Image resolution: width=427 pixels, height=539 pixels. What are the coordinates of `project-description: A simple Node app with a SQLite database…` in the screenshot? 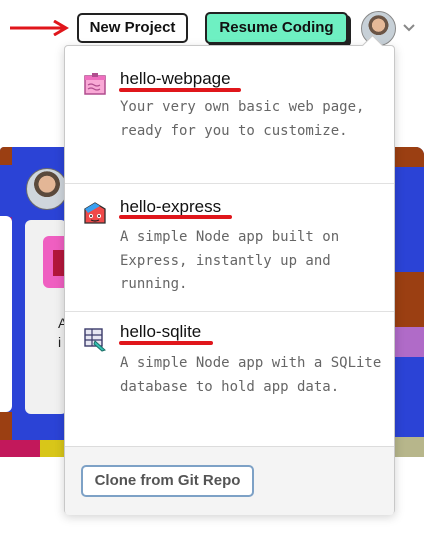 It's located at (251, 375).